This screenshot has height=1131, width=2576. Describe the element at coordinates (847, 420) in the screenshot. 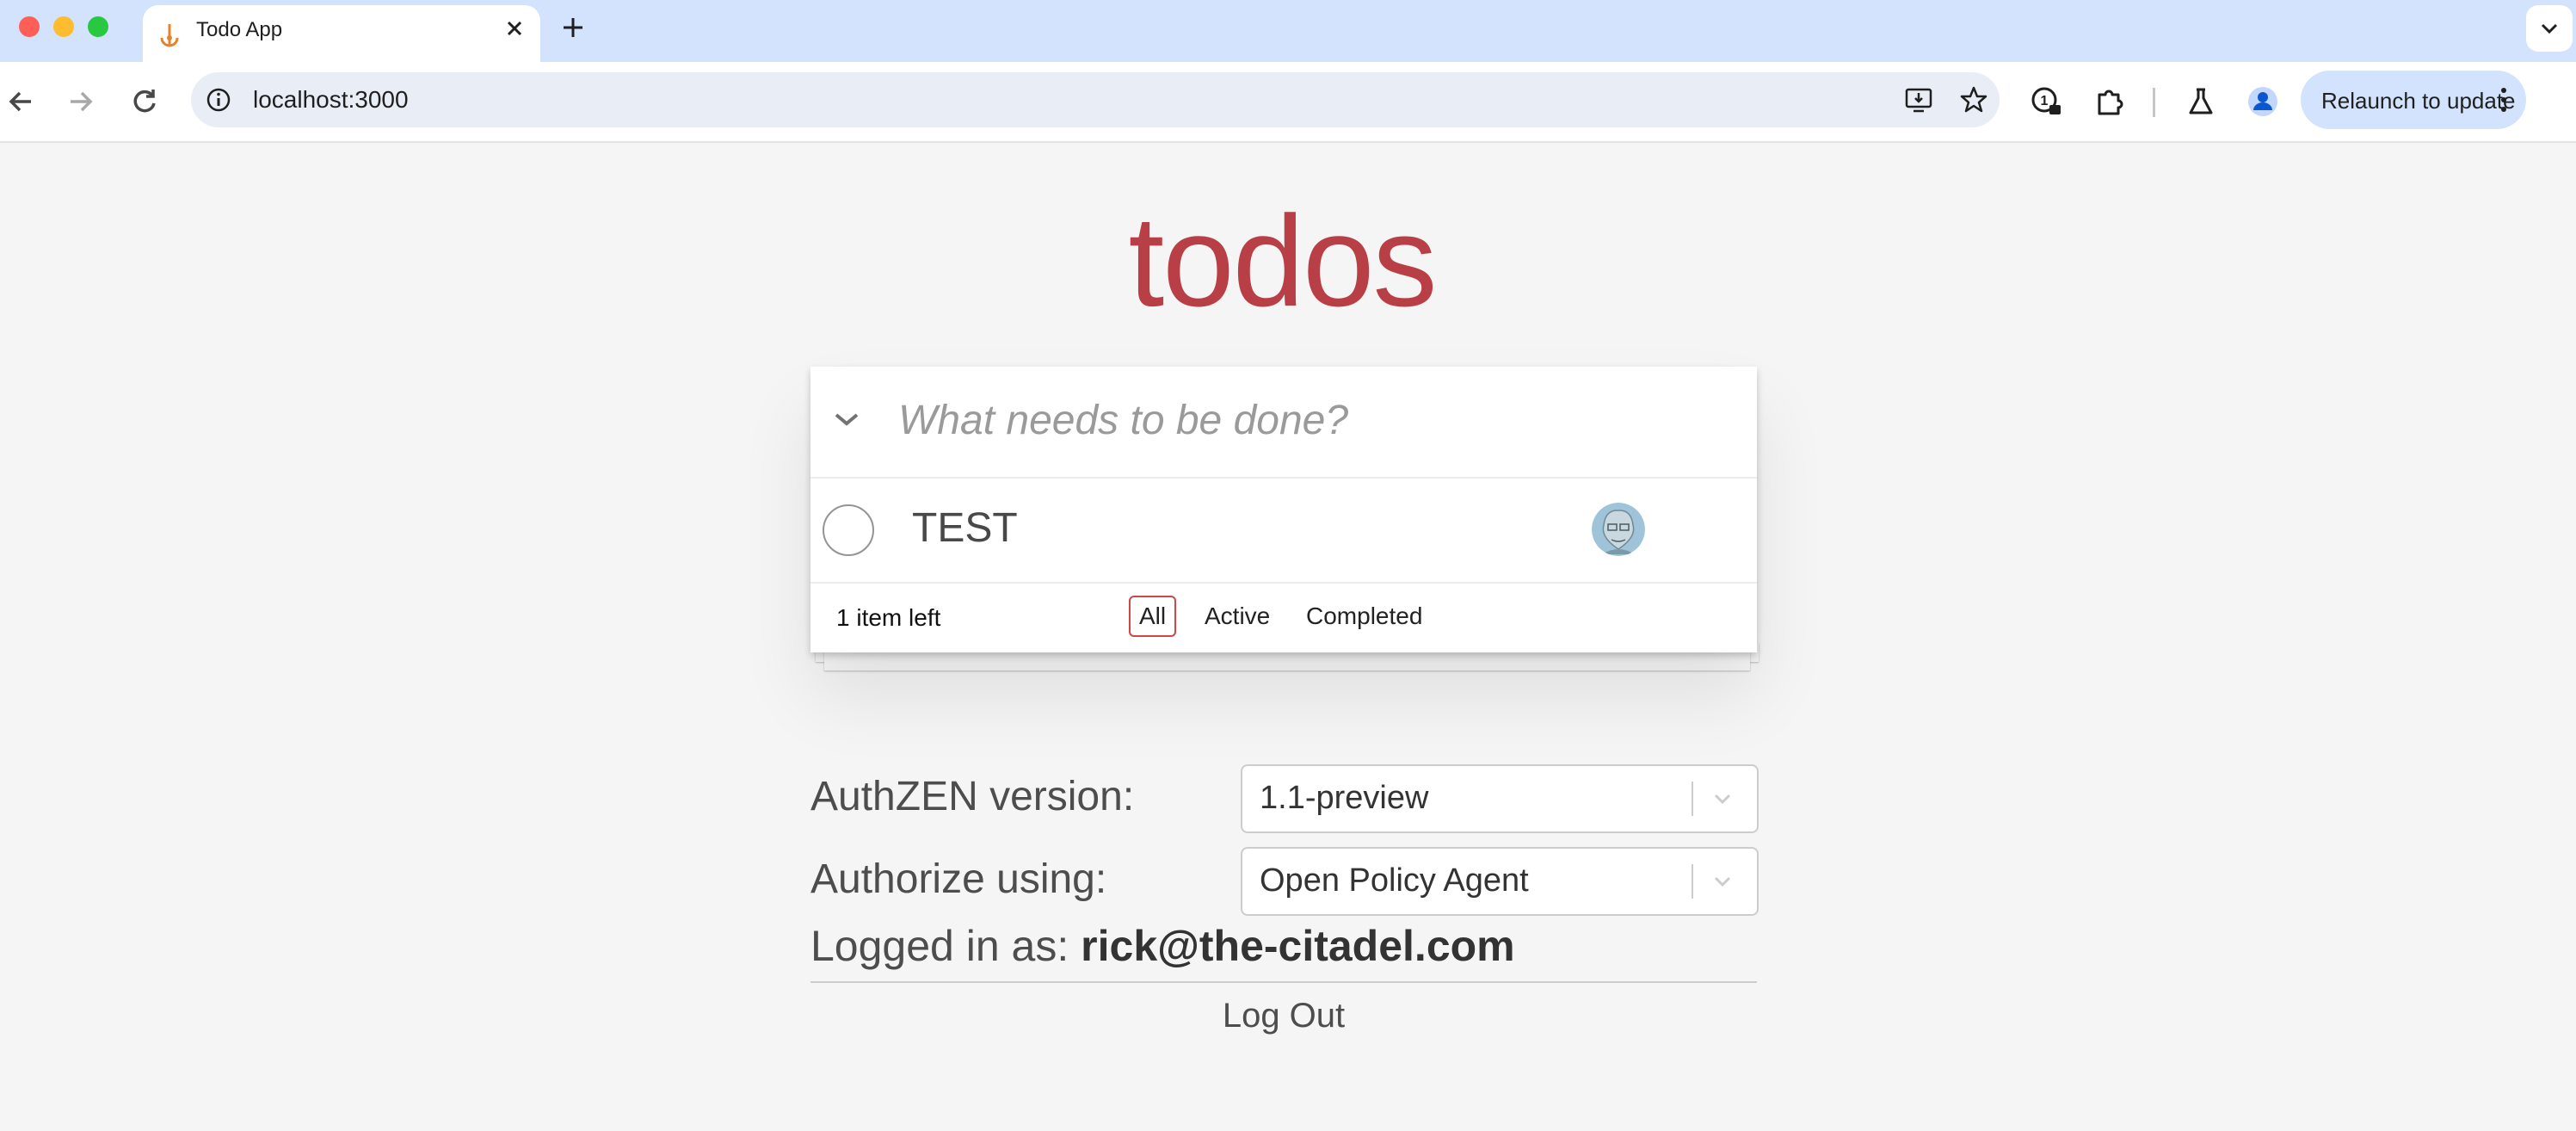

I see `toggle-all-chevron-icon` at that location.